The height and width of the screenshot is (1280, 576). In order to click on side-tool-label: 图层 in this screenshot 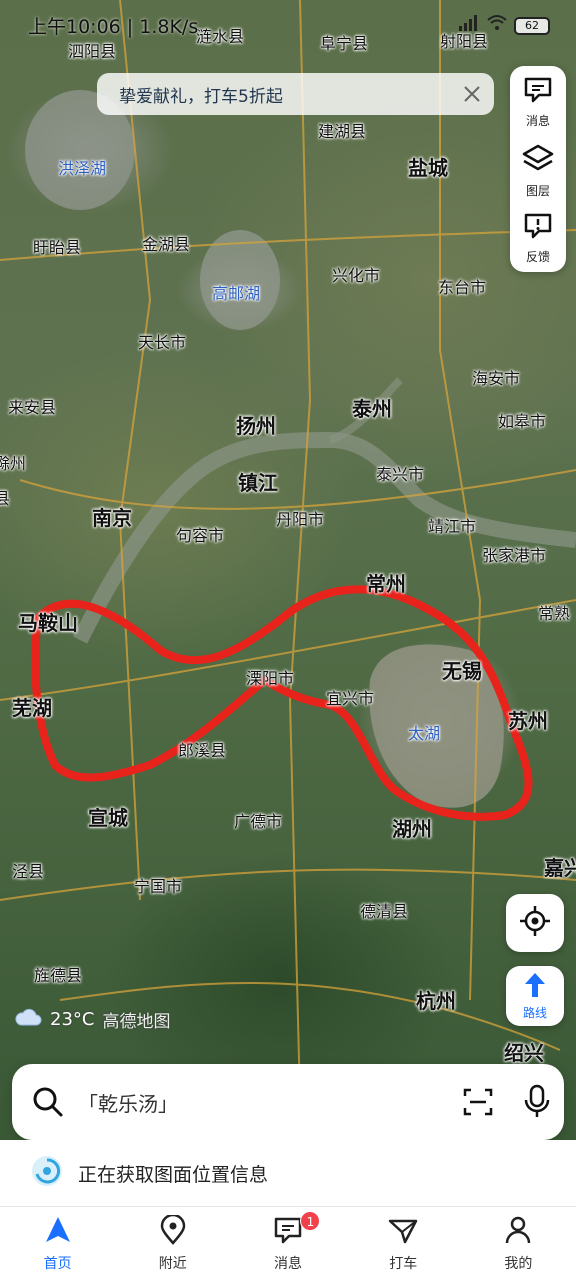, I will do `click(537, 191)`.